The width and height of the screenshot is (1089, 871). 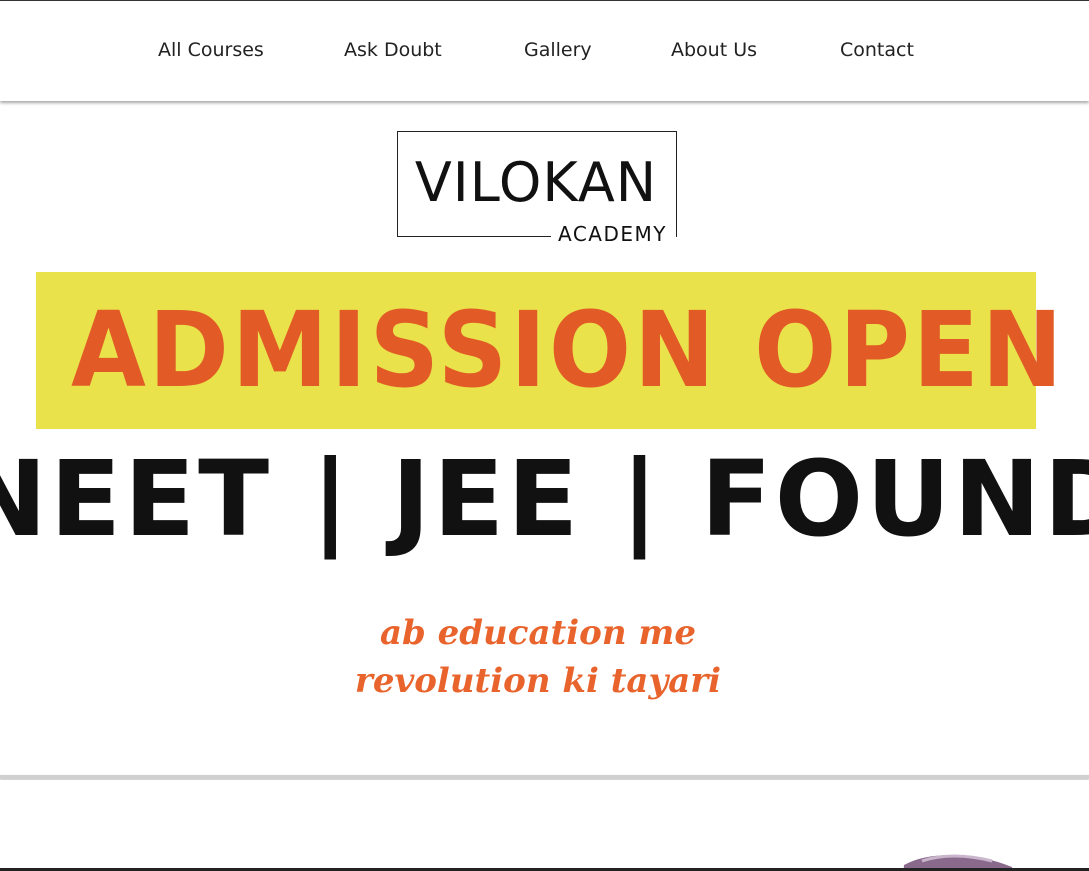 What do you see at coordinates (714, 50) in the screenshot?
I see `nav-item-about-us: About Us` at bounding box center [714, 50].